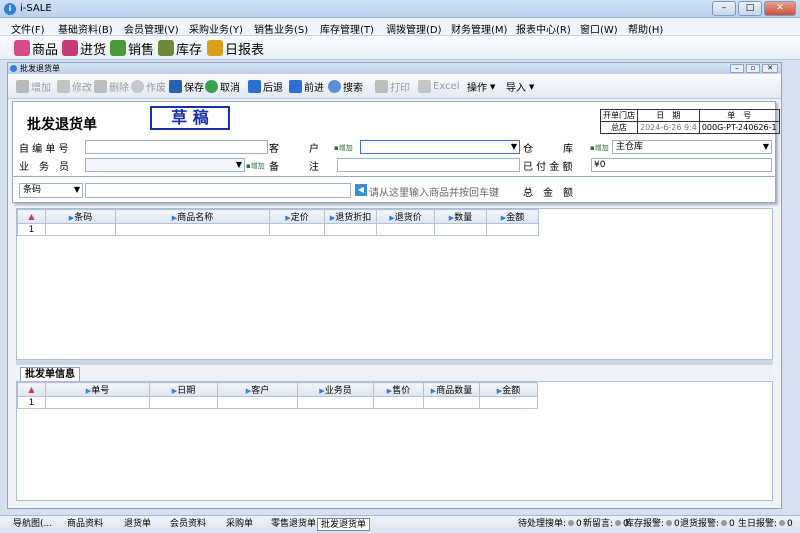 This screenshot has height=533, width=800. I want to click on menu-reports: 报表中心(R), so click(543, 28).